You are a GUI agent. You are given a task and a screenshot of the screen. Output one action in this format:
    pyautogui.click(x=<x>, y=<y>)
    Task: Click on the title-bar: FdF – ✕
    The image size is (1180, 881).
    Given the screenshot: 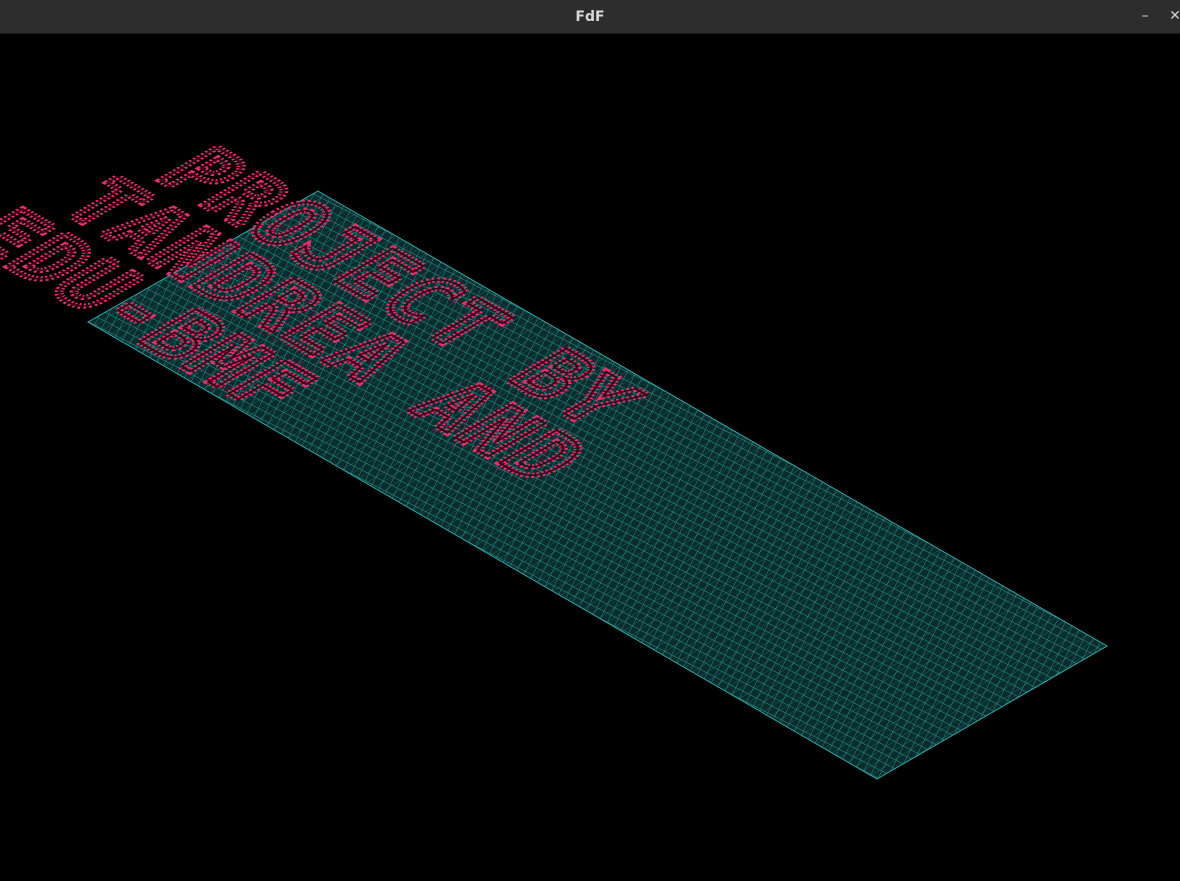 What is the action you would take?
    pyautogui.click(x=590, y=17)
    